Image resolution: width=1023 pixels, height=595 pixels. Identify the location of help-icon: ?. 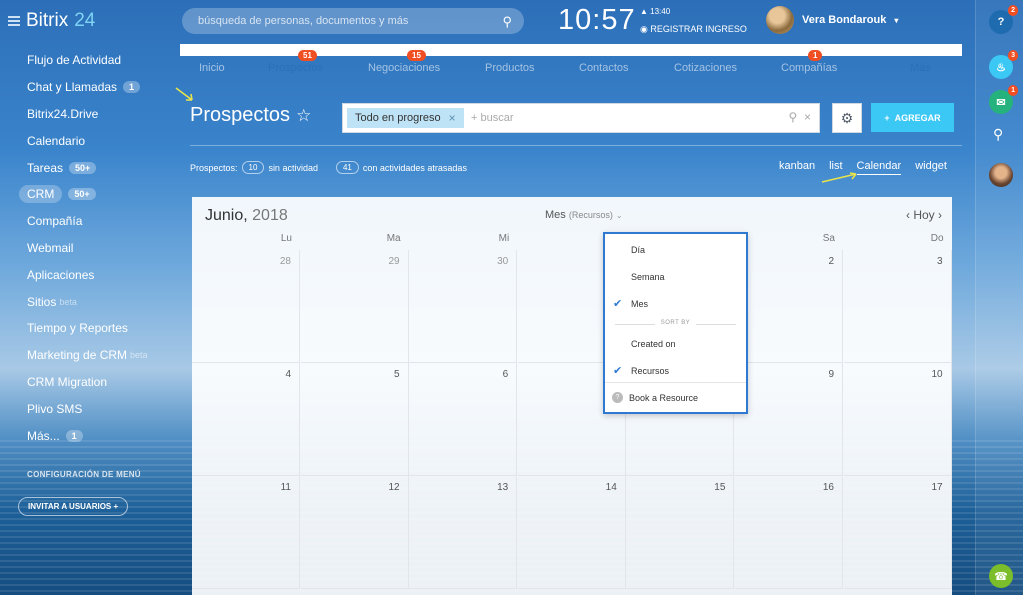
(617, 397).